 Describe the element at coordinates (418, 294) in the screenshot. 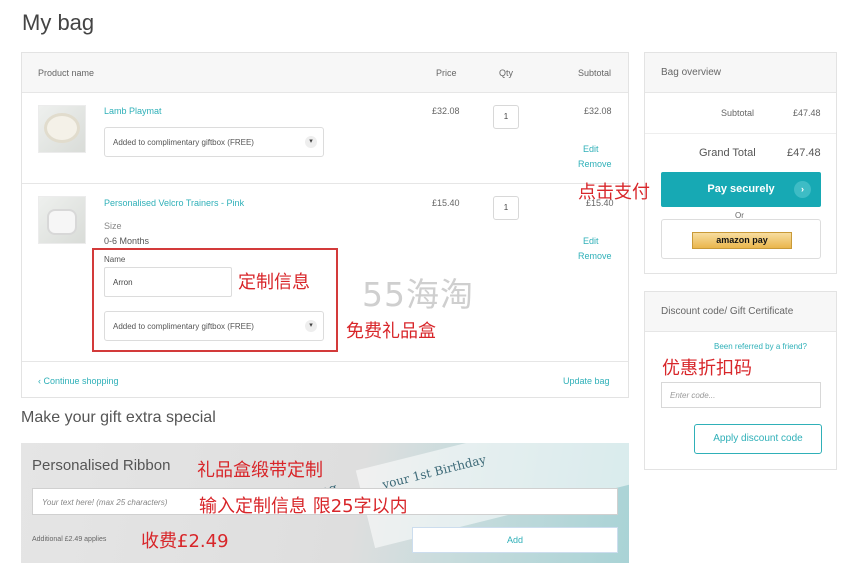

I see `watermark: 55海淘` at that location.